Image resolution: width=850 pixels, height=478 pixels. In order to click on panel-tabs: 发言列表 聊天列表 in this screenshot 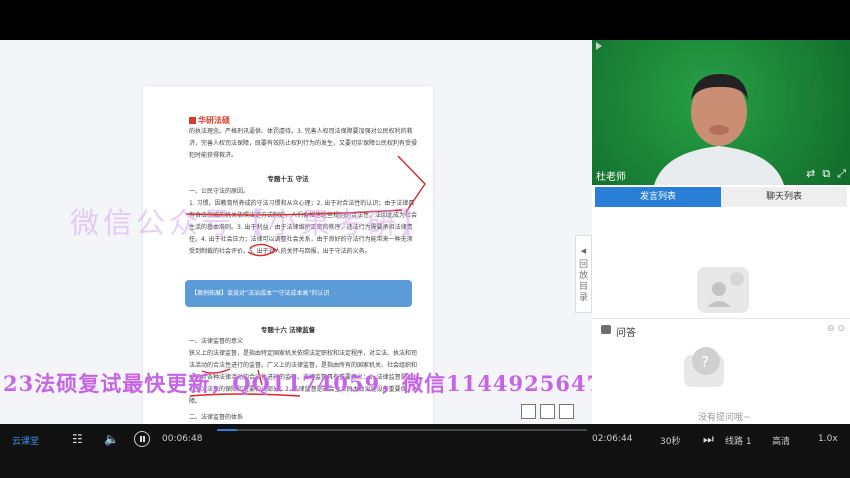, I will do `click(721, 197)`.